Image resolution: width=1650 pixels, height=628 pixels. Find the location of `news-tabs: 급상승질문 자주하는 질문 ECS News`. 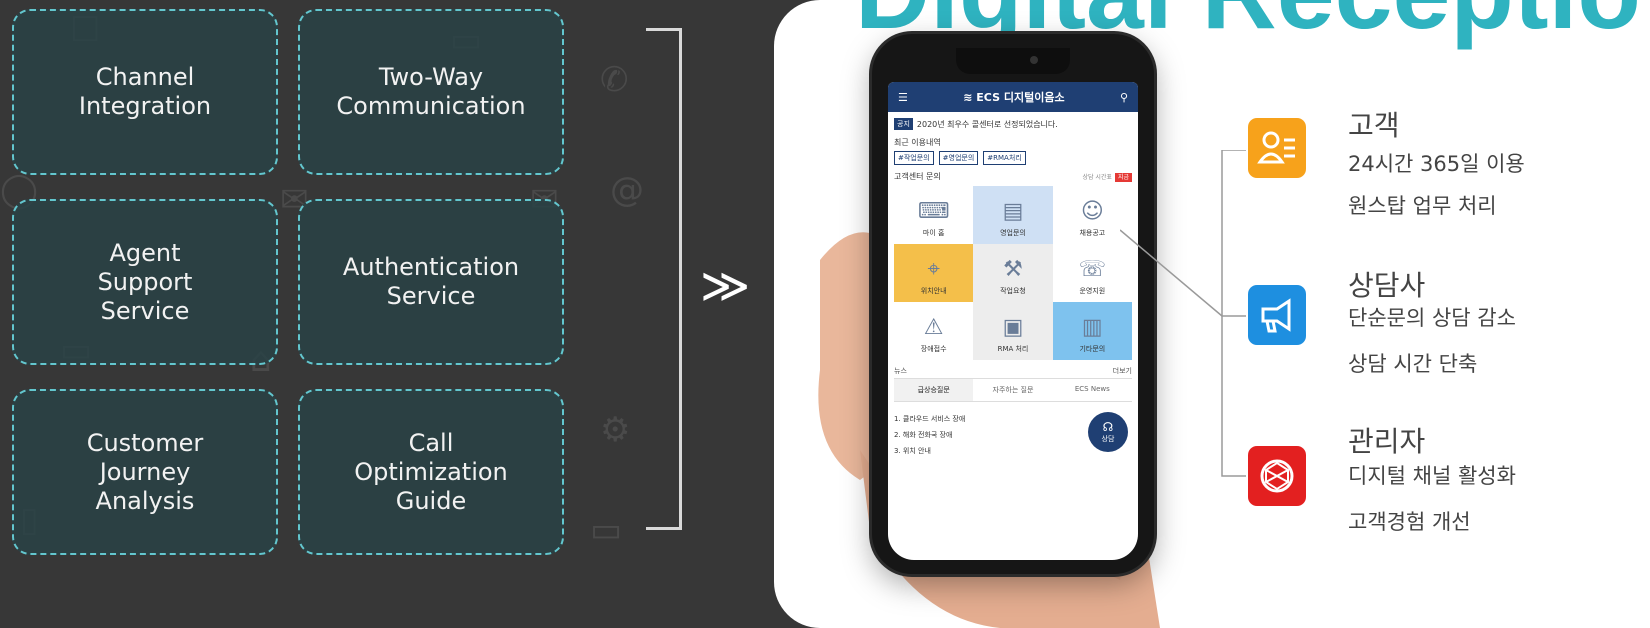

news-tabs: 급상승질문 자주하는 질문 ECS News is located at coordinates (1013, 390).